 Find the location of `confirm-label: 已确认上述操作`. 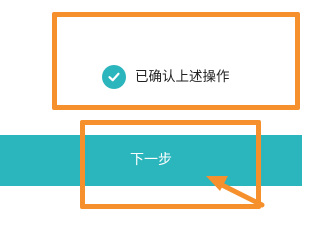

confirm-label: 已确认上述操作 is located at coordinates (182, 77).